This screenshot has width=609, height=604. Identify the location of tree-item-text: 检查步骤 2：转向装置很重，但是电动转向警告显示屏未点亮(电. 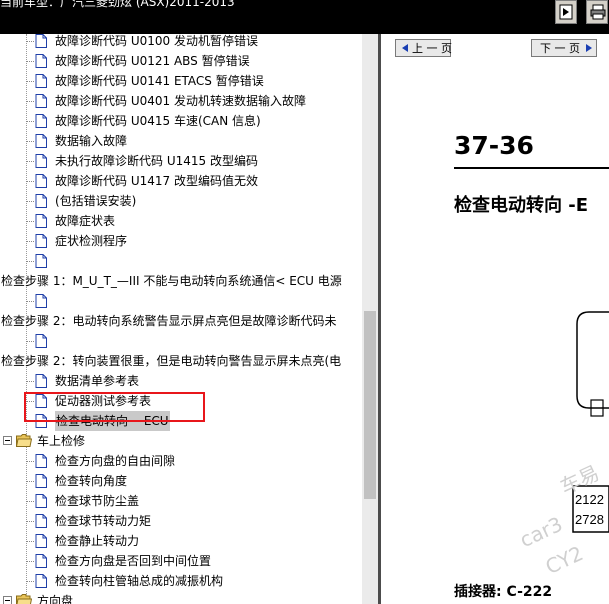
(181, 361).